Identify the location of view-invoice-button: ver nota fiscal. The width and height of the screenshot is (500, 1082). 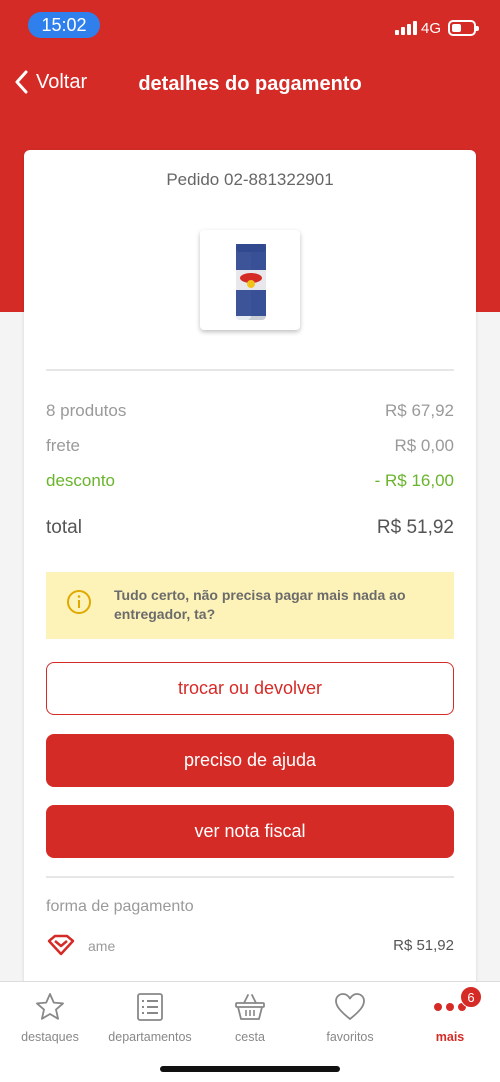
(250, 831).